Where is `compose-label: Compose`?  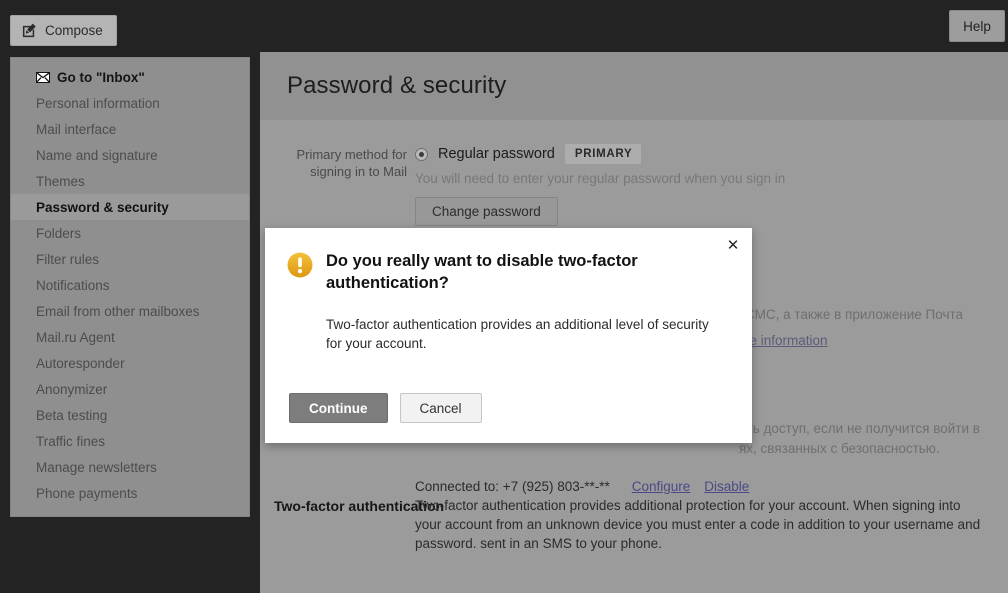
compose-label: Compose is located at coordinates (74, 30).